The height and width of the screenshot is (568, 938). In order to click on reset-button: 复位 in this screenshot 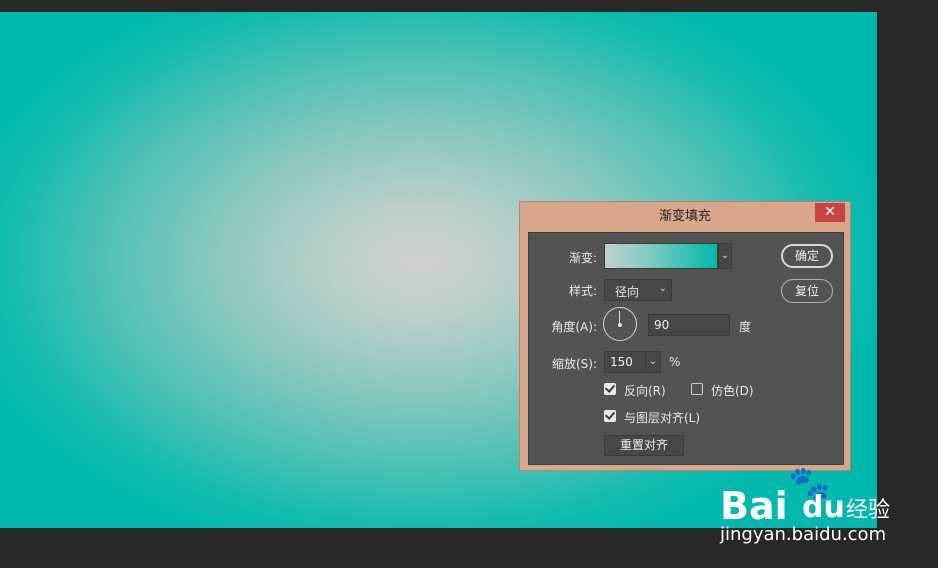, I will do `click(807, 291)`.